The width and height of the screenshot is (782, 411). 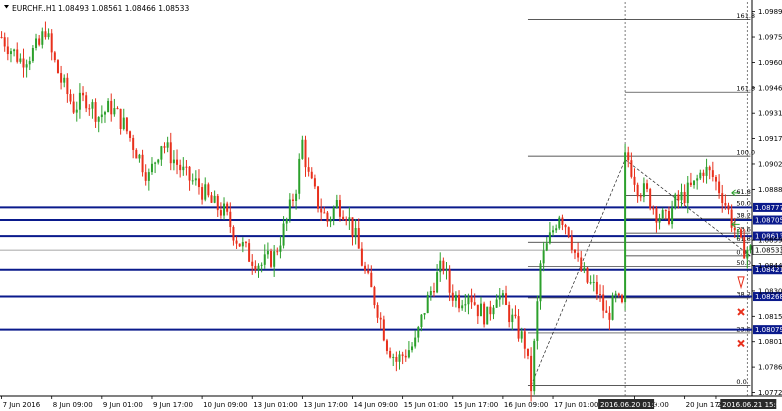 I want to click on symbol-name: EURCHF..H1, so click(x=34, y=8).